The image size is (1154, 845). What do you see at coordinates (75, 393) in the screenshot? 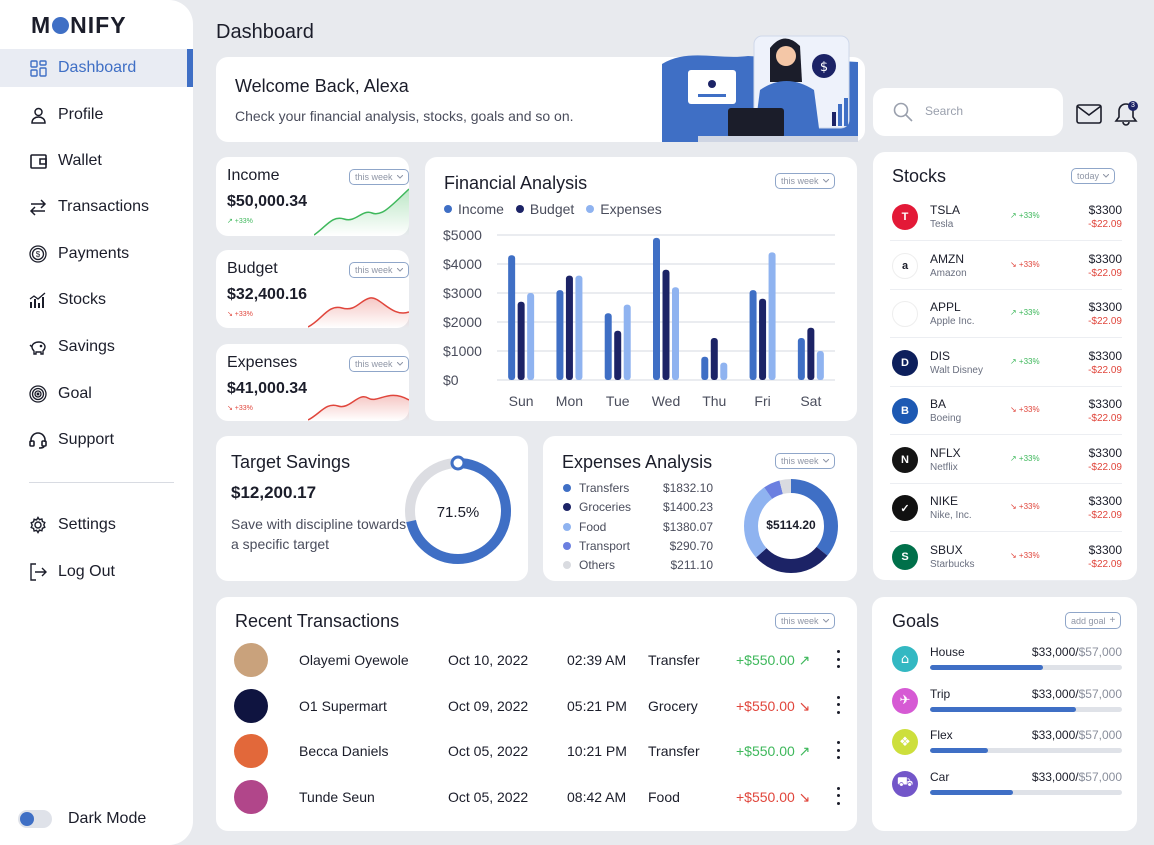
I see `sidebar-item-label: Goal` at bounding box center [75, 393].